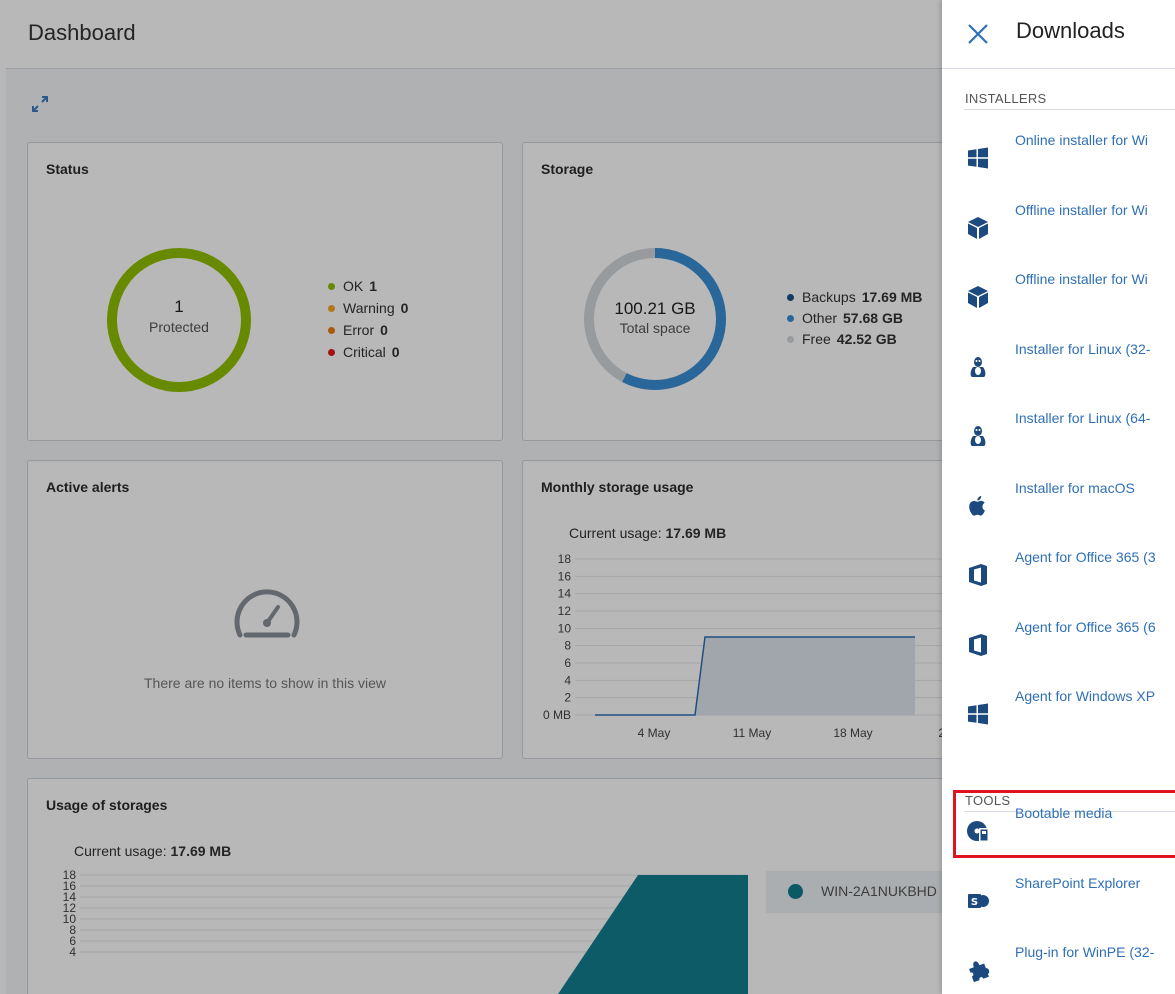 Image resolution: width=1175 pixels, height=994 pixels. Describe the element at coordinates (654, 733) in the screenshot. I see `x-tick-label: 4 May` at that location.